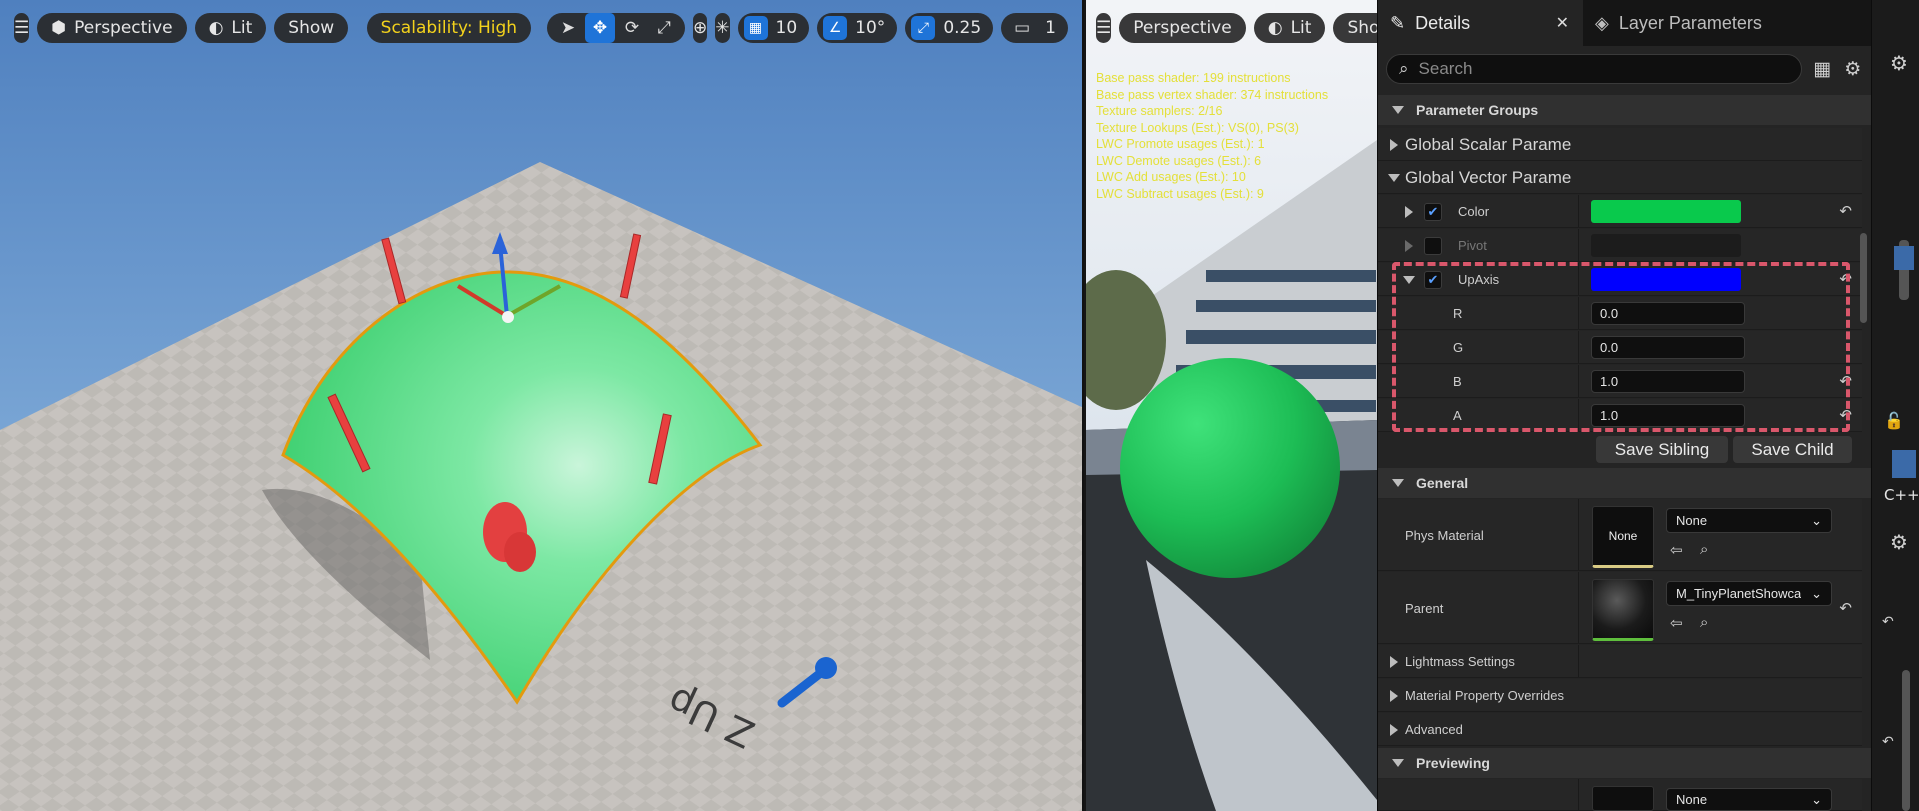 The image size is (1919, 811). What do you see at coordinates (1404, 68) in the screenshot?
I see `search-icon: ⌕` at bounding box center [1404, 68].